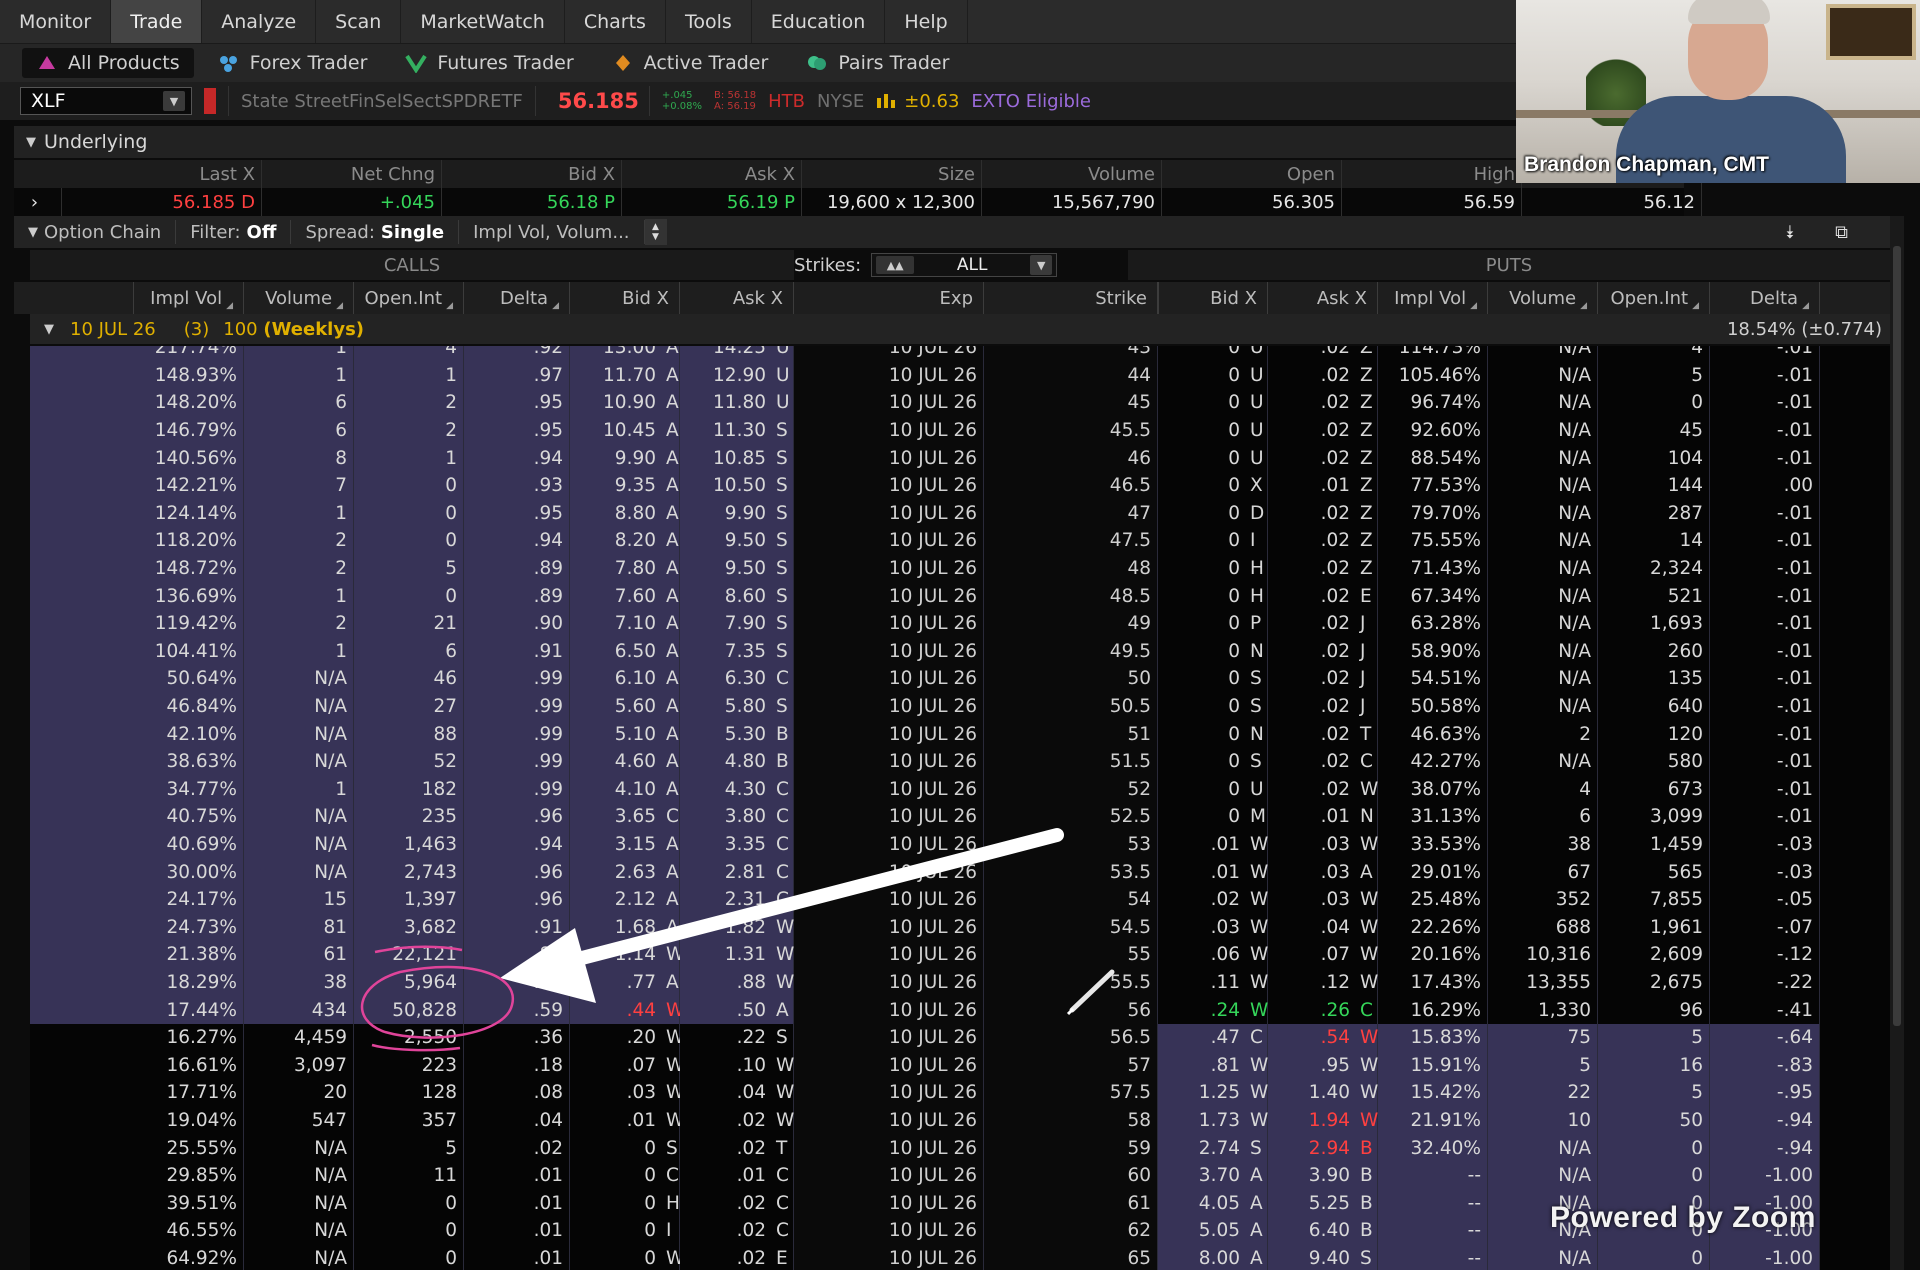  I want to click on col-header-2: Volume ◢, so click(299, 298).